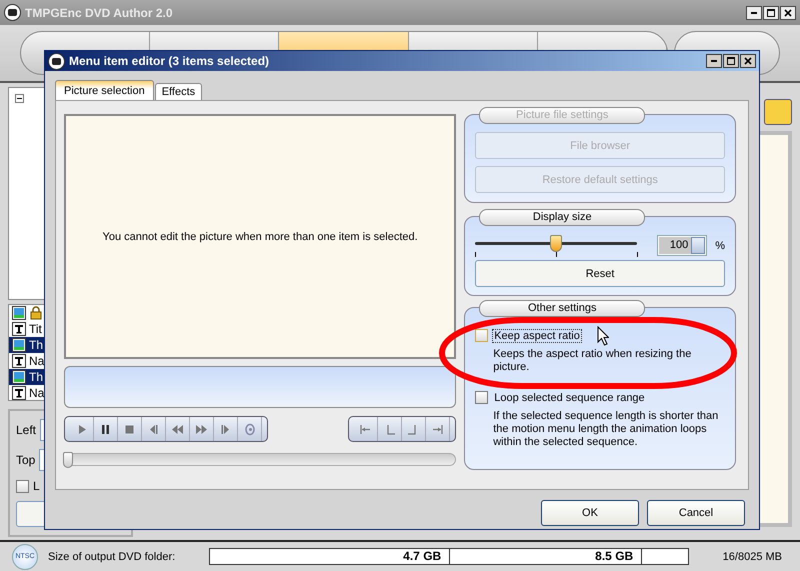 This screenshot has width=800, height=571. What do you see at coordinates (178, 91) in the screenshot?
I see `tab: Effects` at bounding box center [178, 91].